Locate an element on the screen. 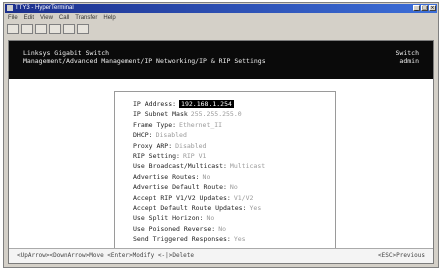 The height and width of the screenshot is (272, 443). user-label: admin is located at coordinates (409, 61).